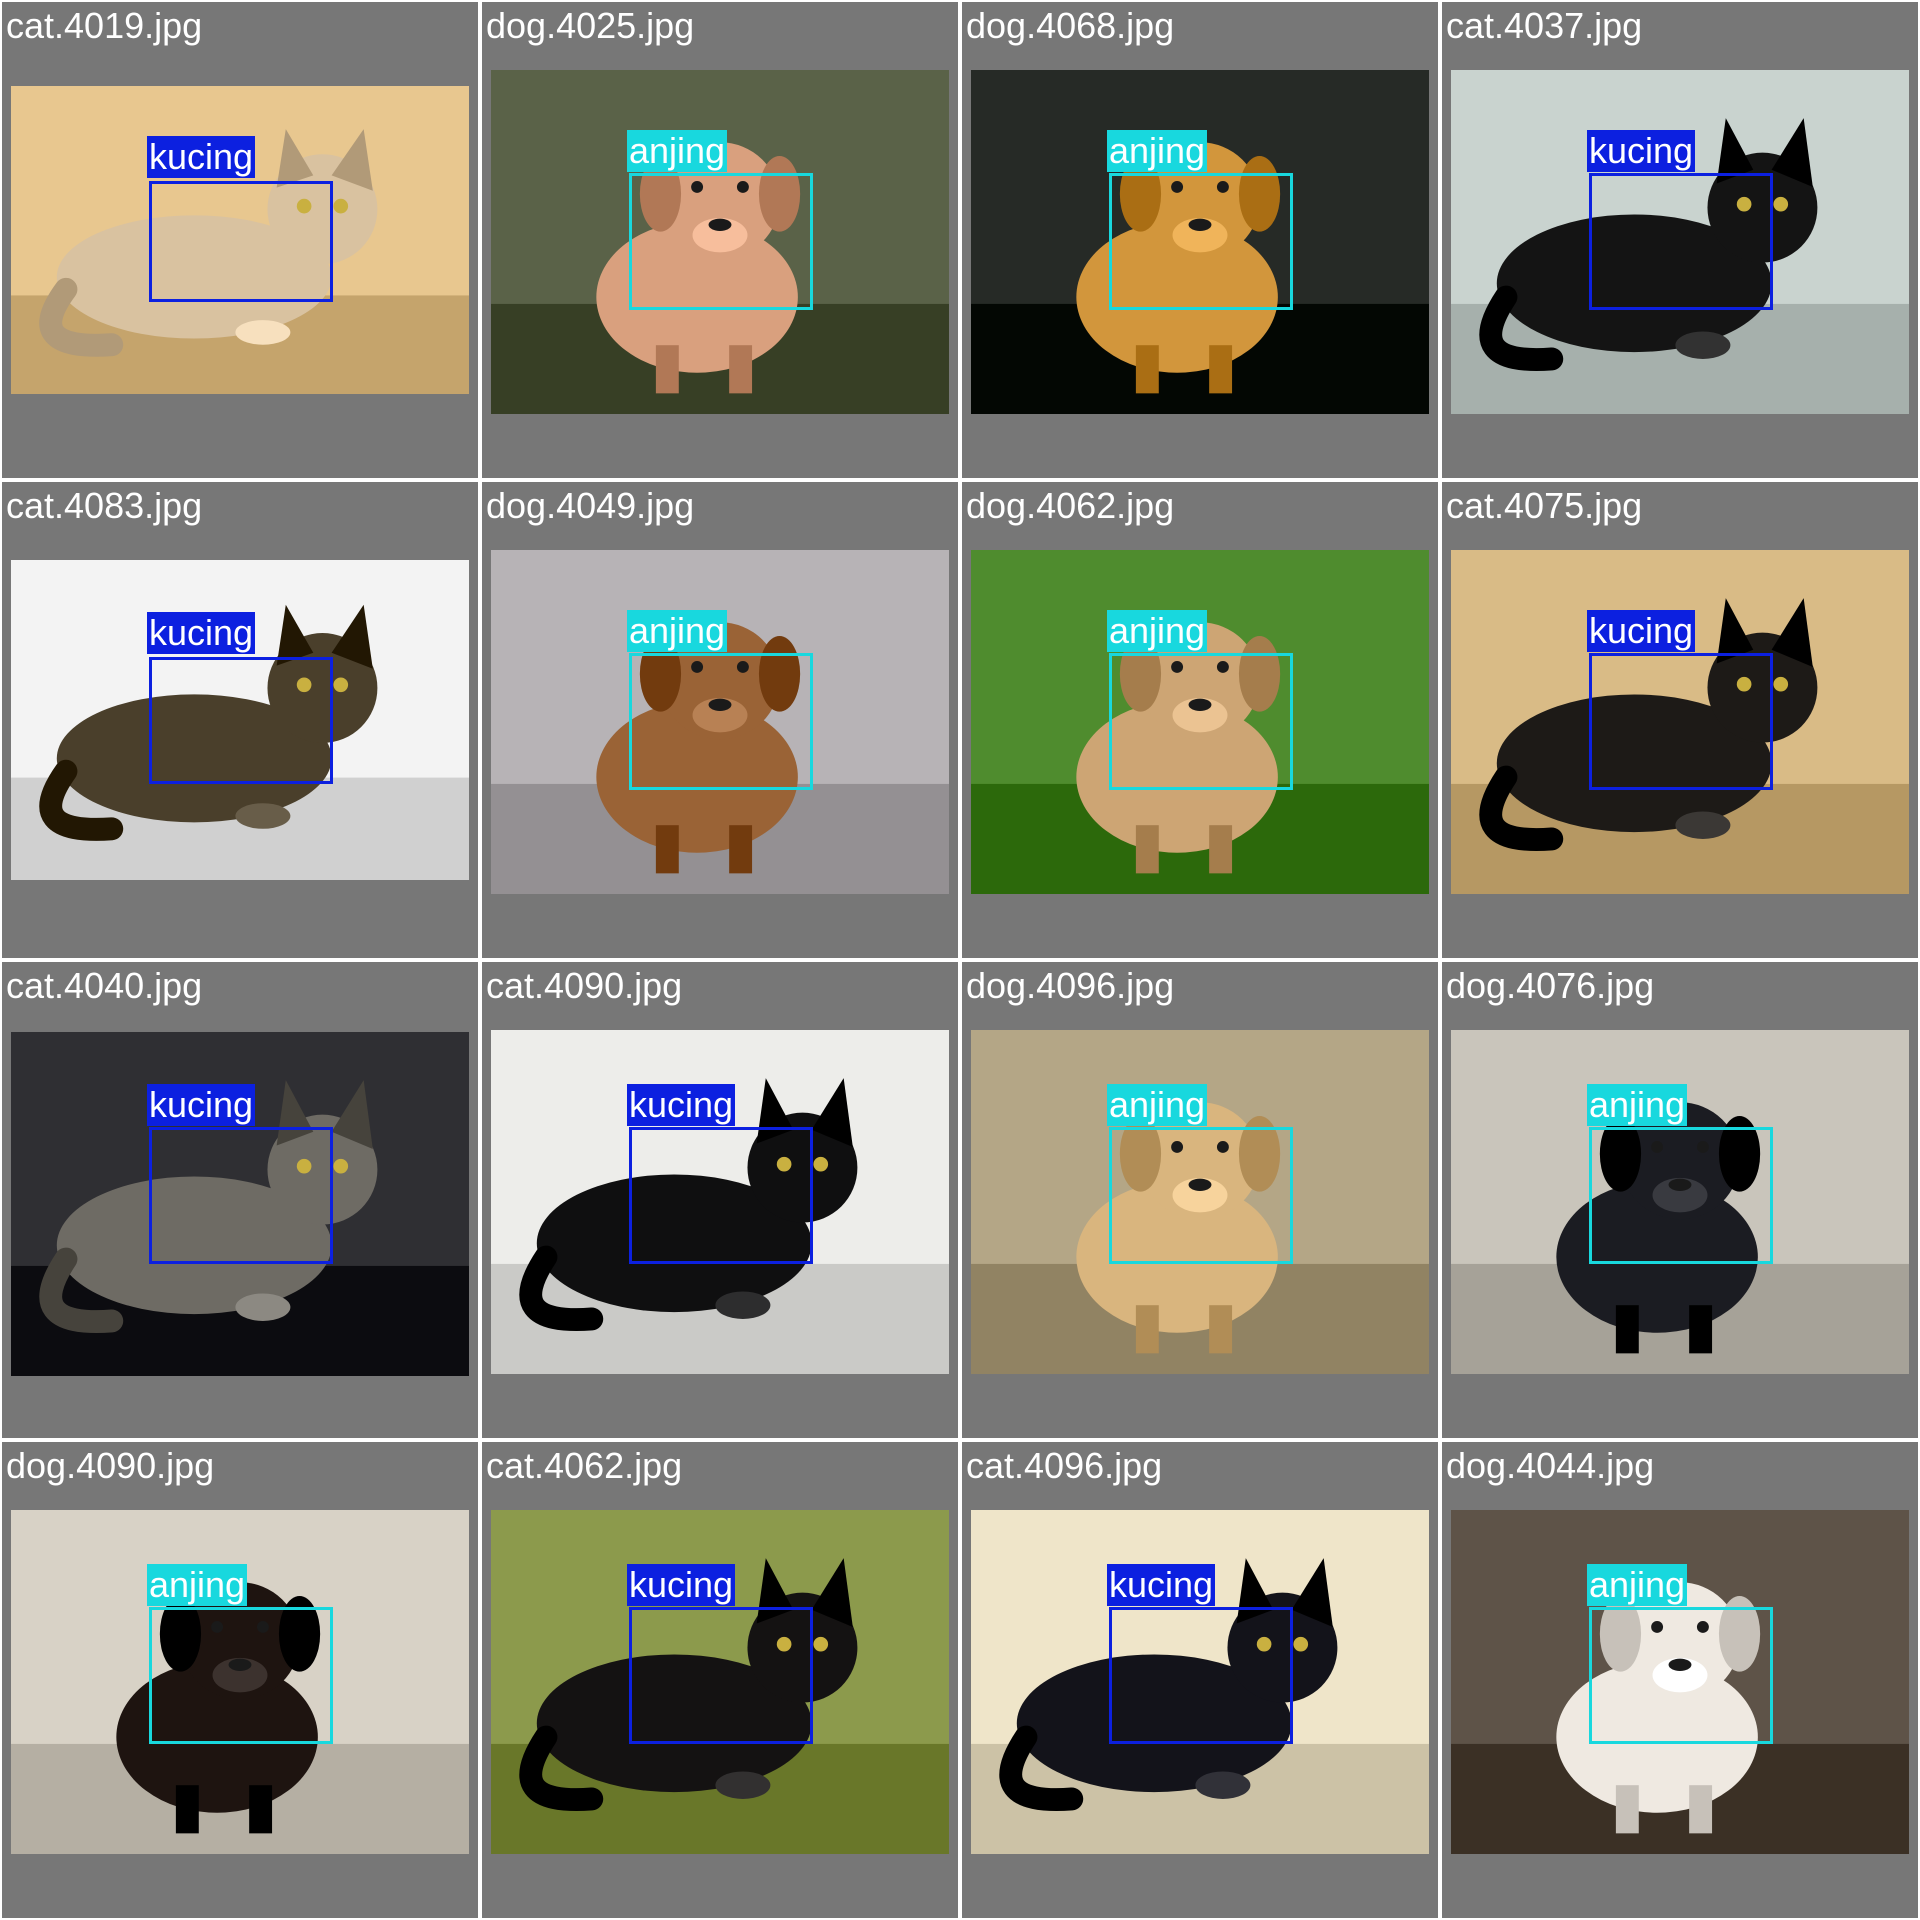  I want to click on image-filename: cat.4075.jpg, so click(1544, 505).